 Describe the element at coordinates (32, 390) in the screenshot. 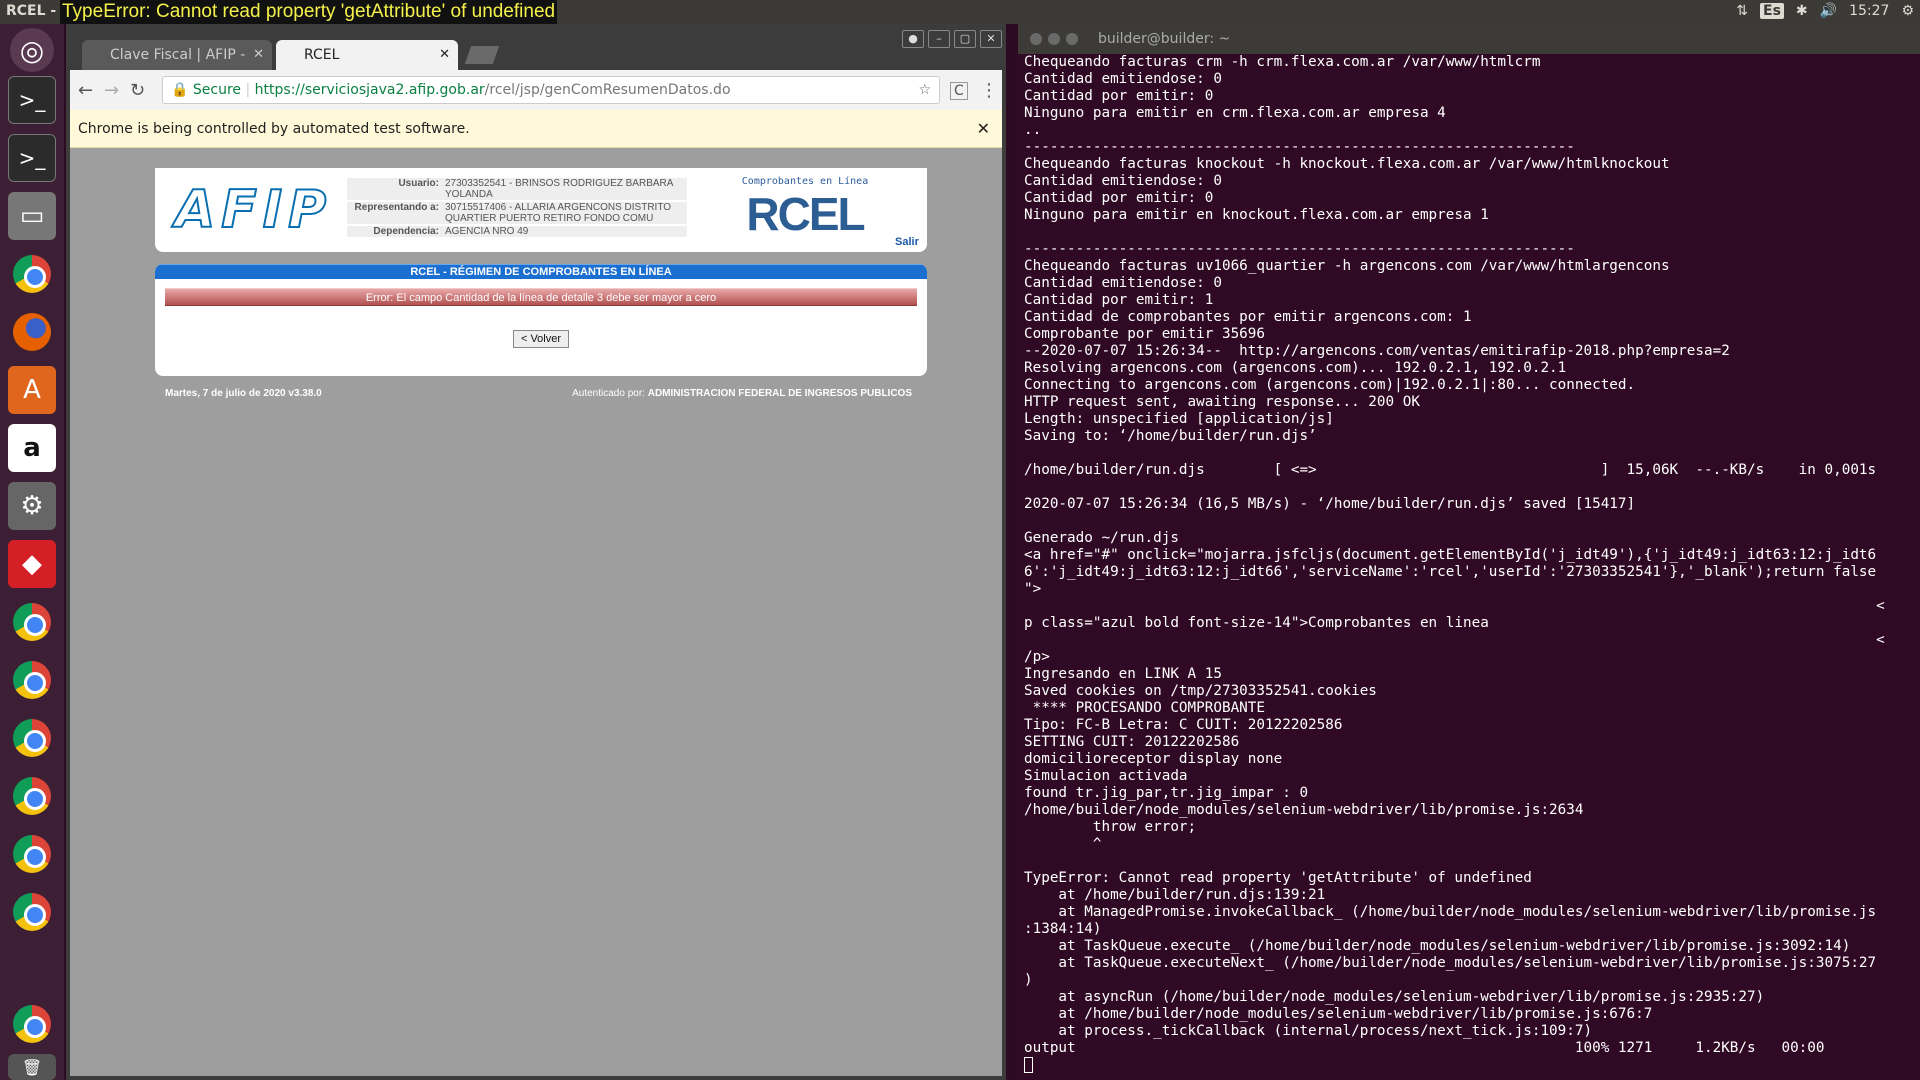

I see `software-center-icon: A` at that location.